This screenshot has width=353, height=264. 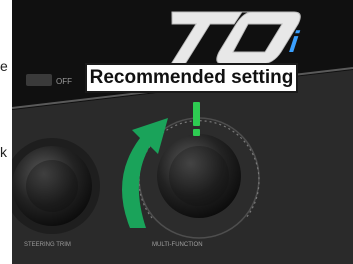 What do you see at coordinates (64, 81) in the screenshot?
I see `switch-label: OFF` at bounding box center [64, 81].